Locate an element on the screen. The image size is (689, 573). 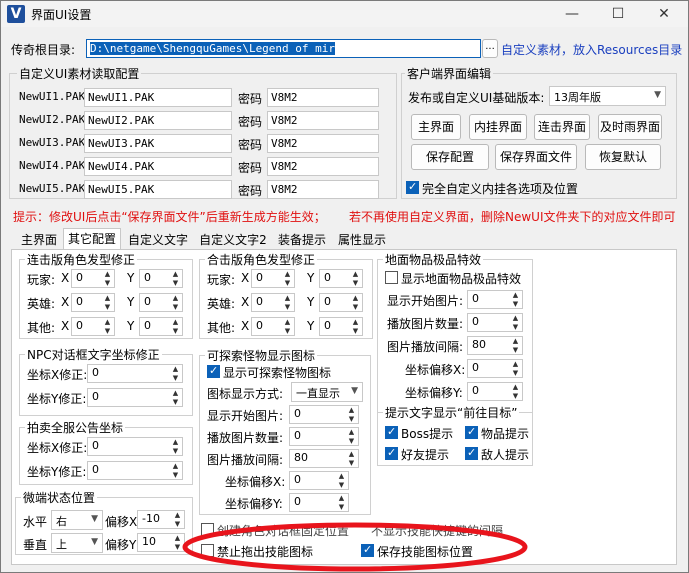
hx-stepper: -10 ▲ ▼ is located at coordinates (161, 519).